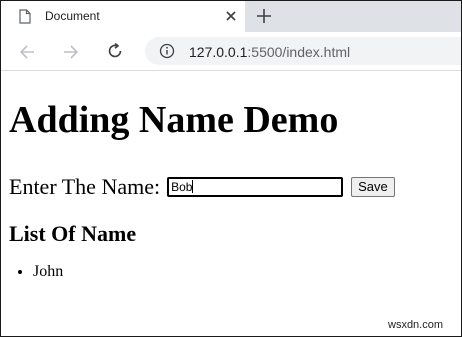  I want to click on browser-toolbar: 127.0.0.1:5500/index.html, so click(231, 51).